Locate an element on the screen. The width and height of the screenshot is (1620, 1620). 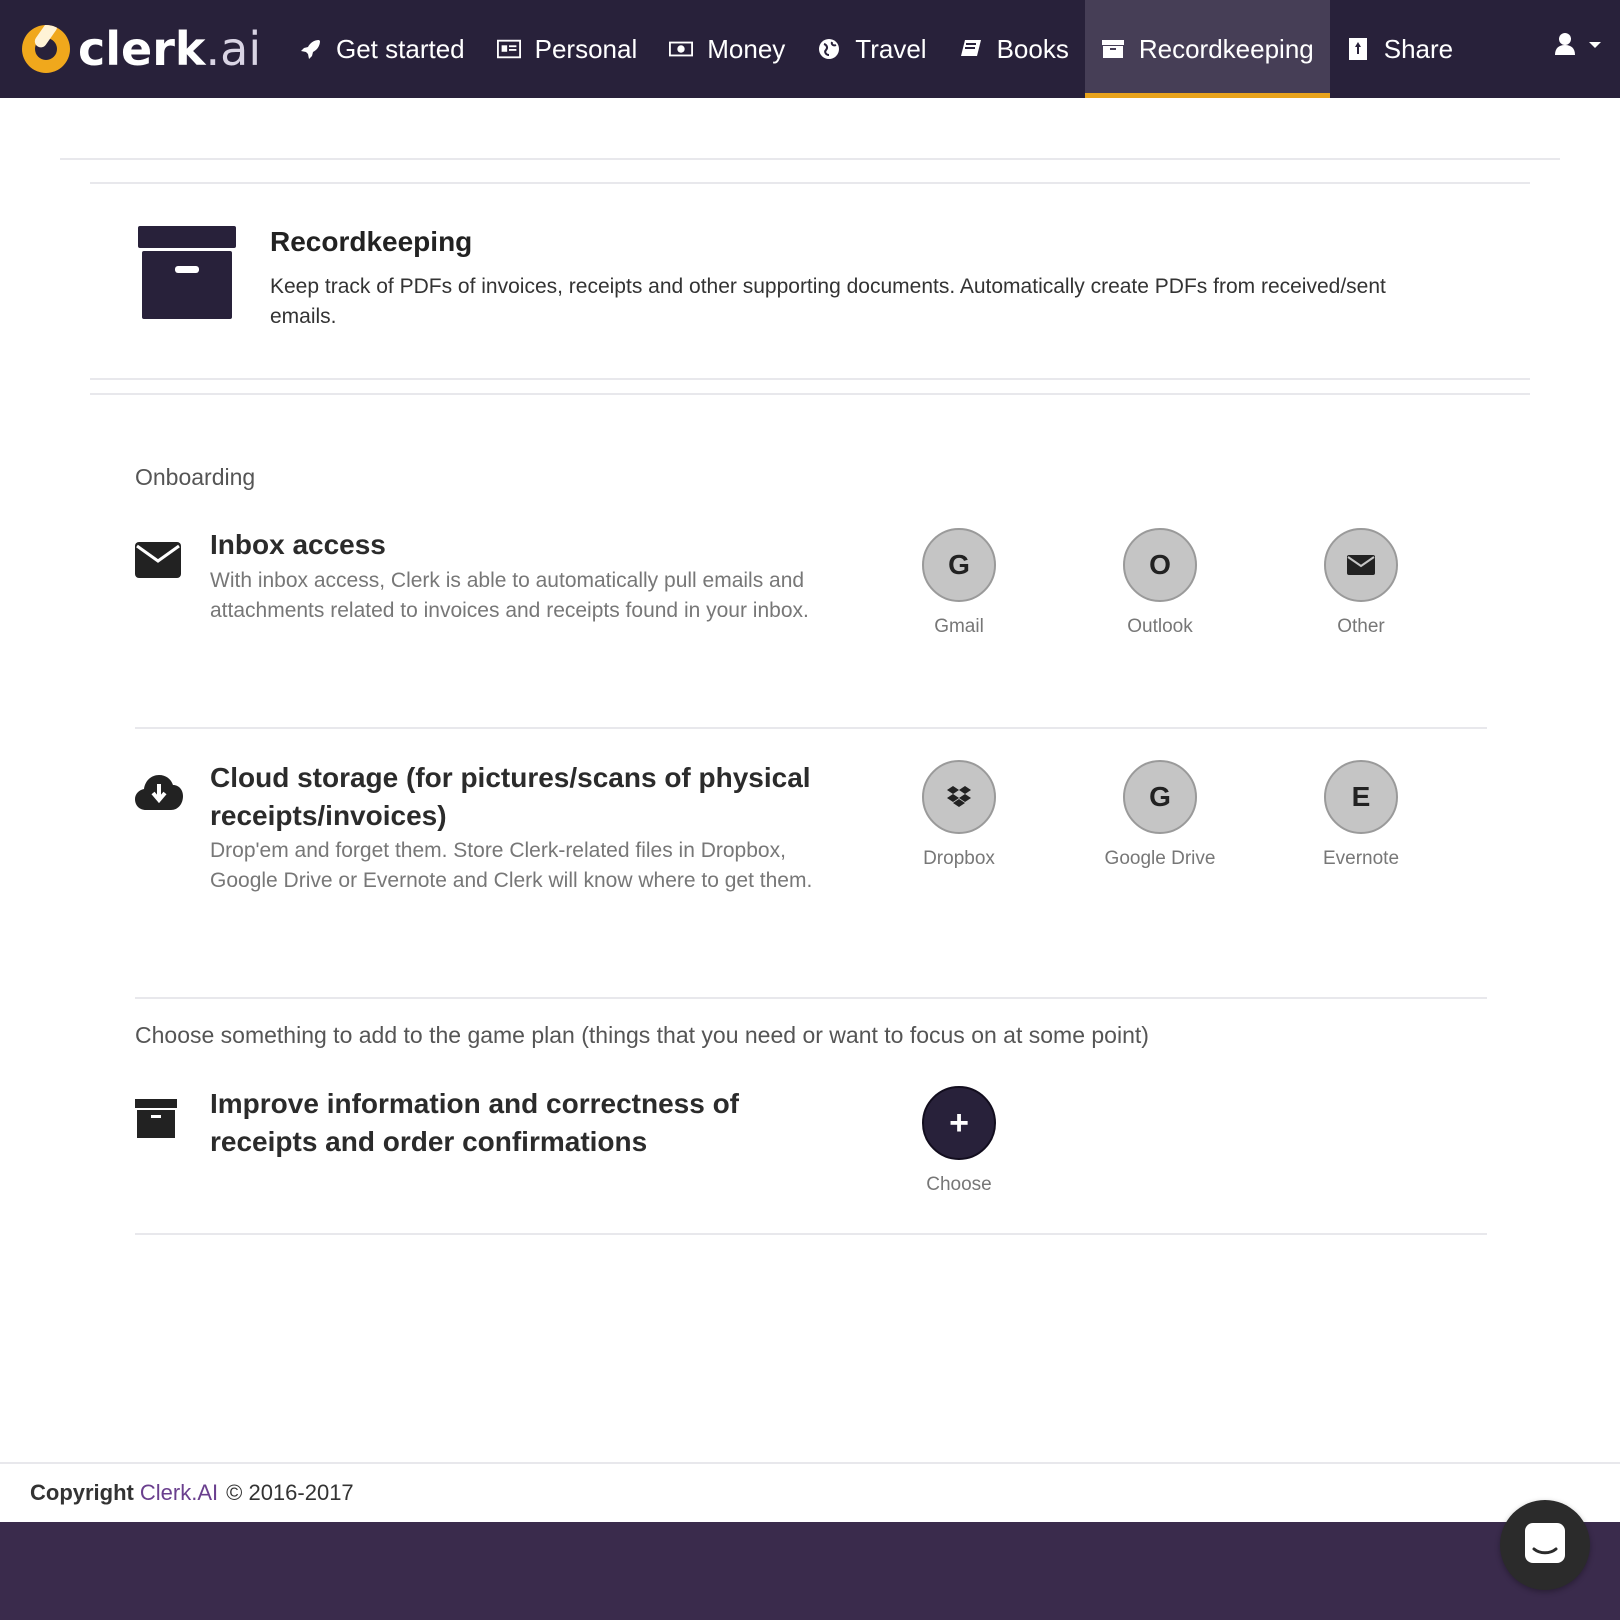
rocket-icon is located at coordinates (310, 49).